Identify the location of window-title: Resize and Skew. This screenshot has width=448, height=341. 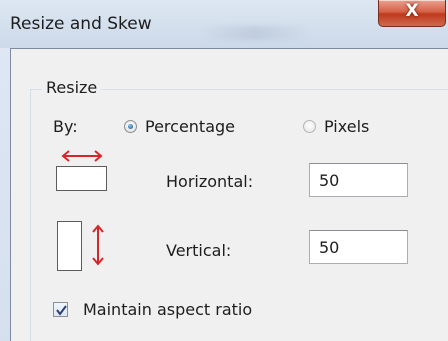
(81, 24).